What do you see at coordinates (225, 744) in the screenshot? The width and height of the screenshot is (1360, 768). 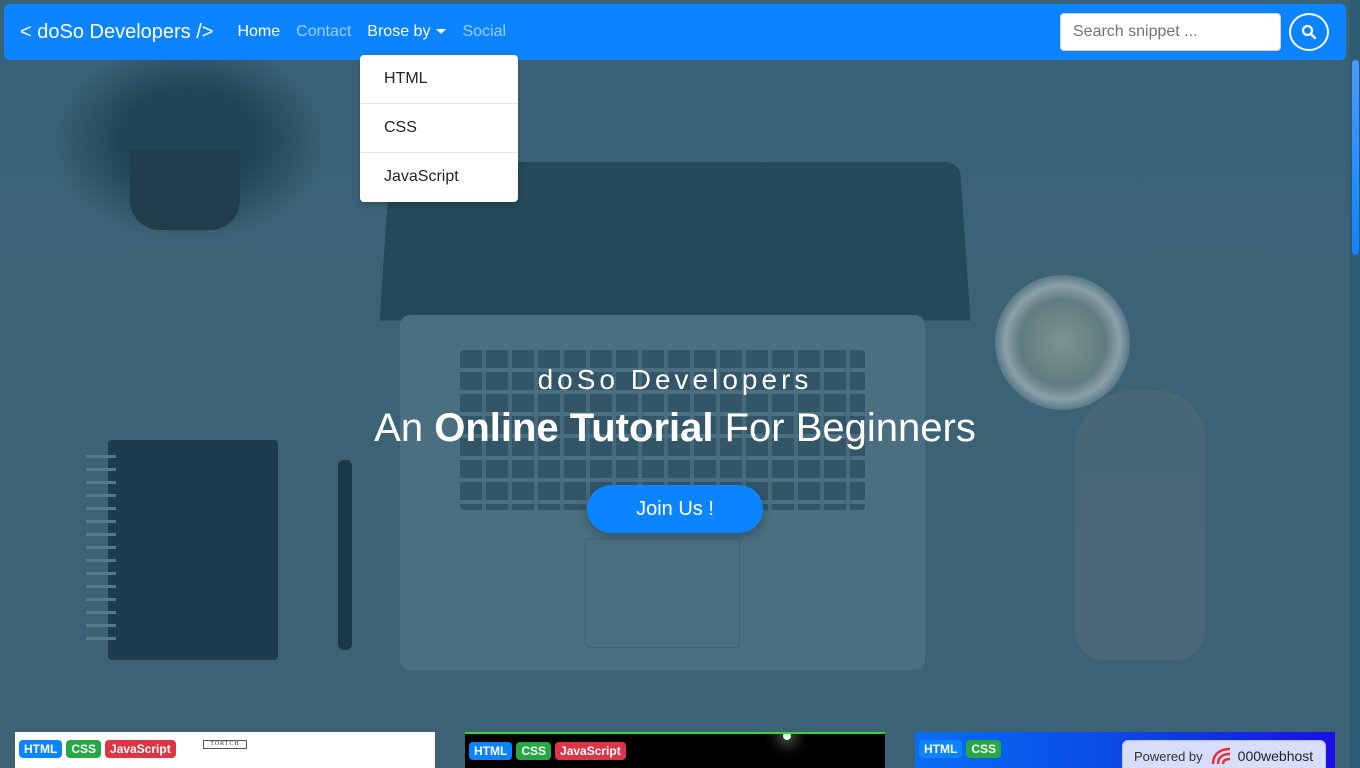 I see `card-preview-label: TORTCH` at bounding box center [225, 744].